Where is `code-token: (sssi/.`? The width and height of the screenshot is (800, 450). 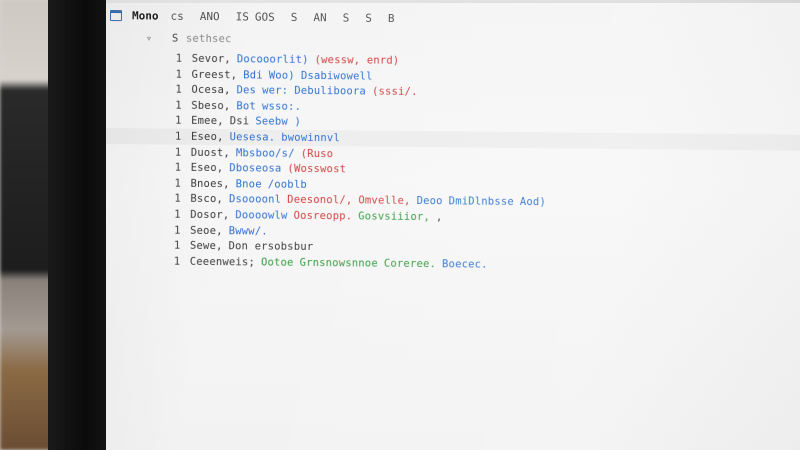 code-token: (sssi/. is located at coordinates (394, 92).